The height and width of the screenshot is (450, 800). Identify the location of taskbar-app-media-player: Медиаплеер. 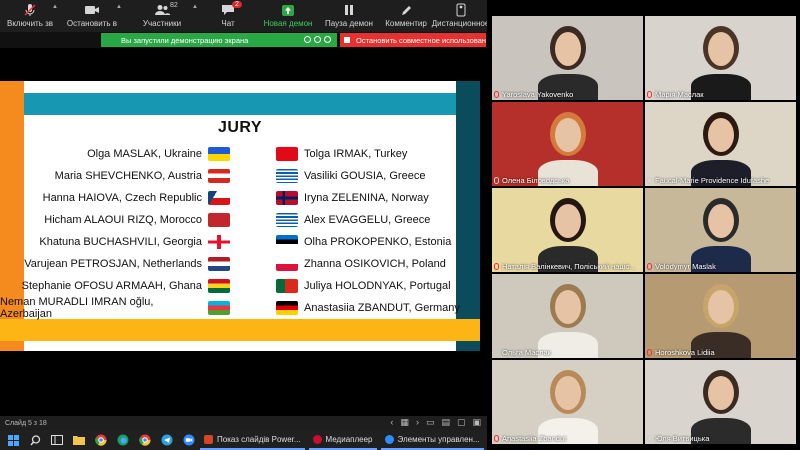
(342, 440).